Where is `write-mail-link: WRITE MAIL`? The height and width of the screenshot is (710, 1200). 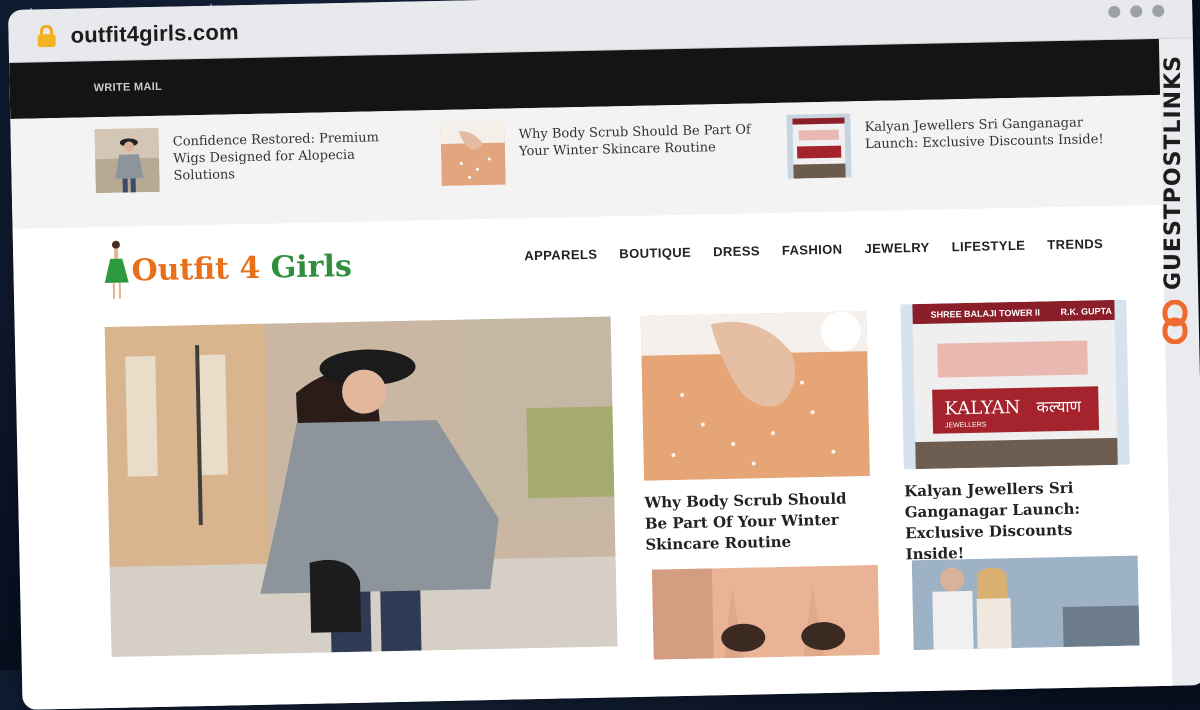 write-mail-link: WRITE MAIL is located at coordinates (128, 87).